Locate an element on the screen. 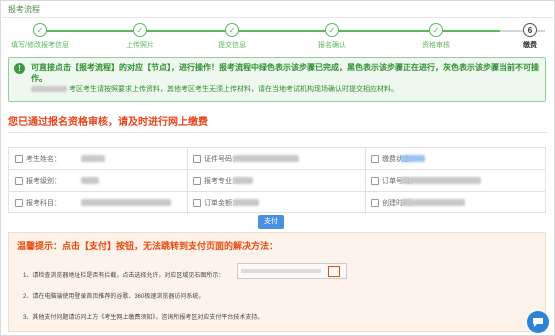 This screenshot has width=555, height=336. subject-icon is located at coordinates (19, 203).